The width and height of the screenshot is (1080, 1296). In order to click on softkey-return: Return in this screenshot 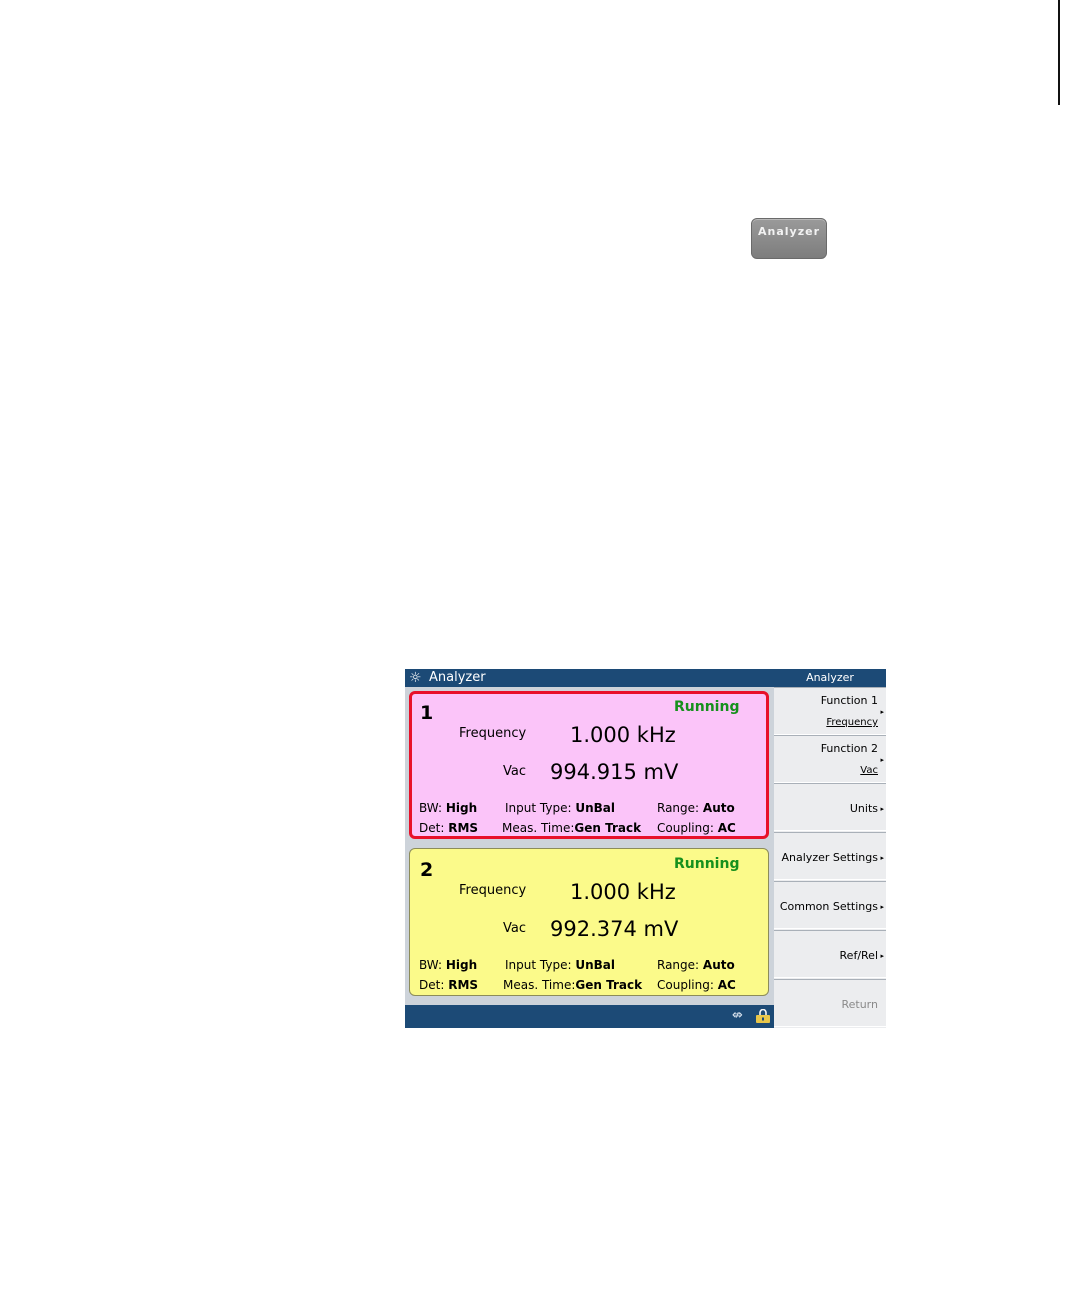, I will do `click(830, 1003)`.